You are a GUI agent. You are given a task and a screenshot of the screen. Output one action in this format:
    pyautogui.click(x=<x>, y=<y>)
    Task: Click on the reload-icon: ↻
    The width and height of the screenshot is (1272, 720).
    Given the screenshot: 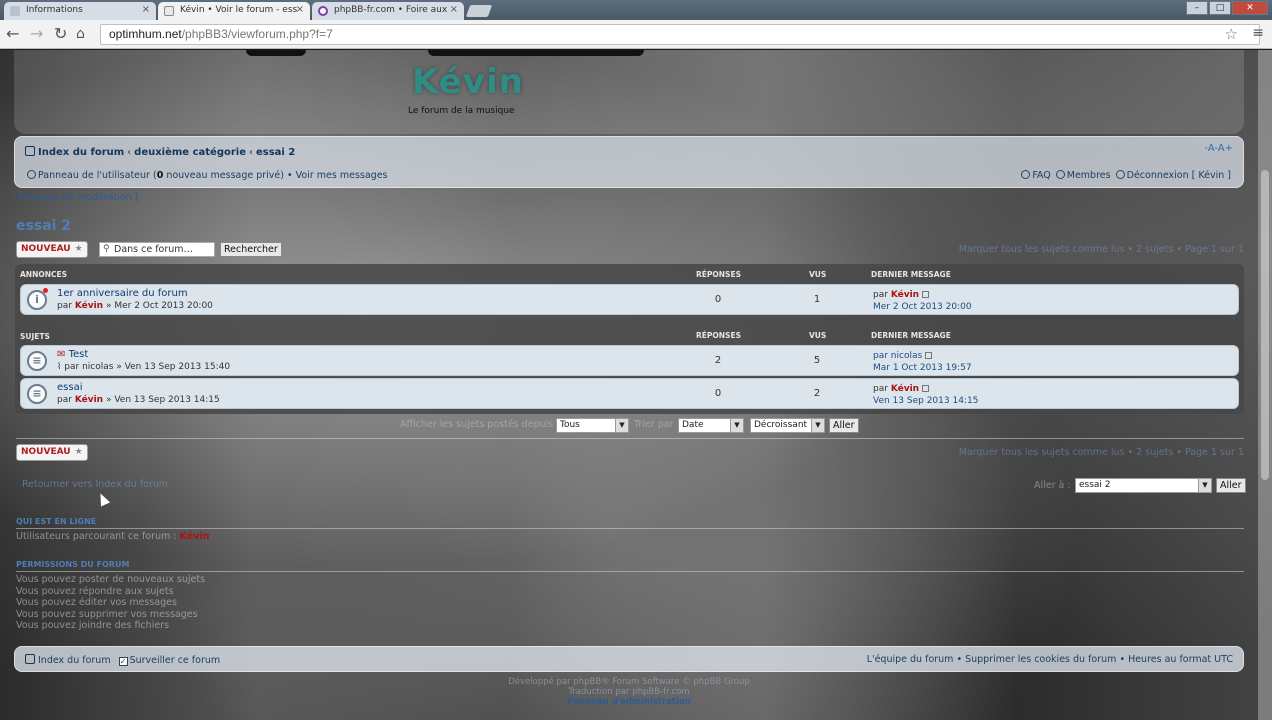 What is the action you would take?
    pyautogui.click(x=60, y=34)
    